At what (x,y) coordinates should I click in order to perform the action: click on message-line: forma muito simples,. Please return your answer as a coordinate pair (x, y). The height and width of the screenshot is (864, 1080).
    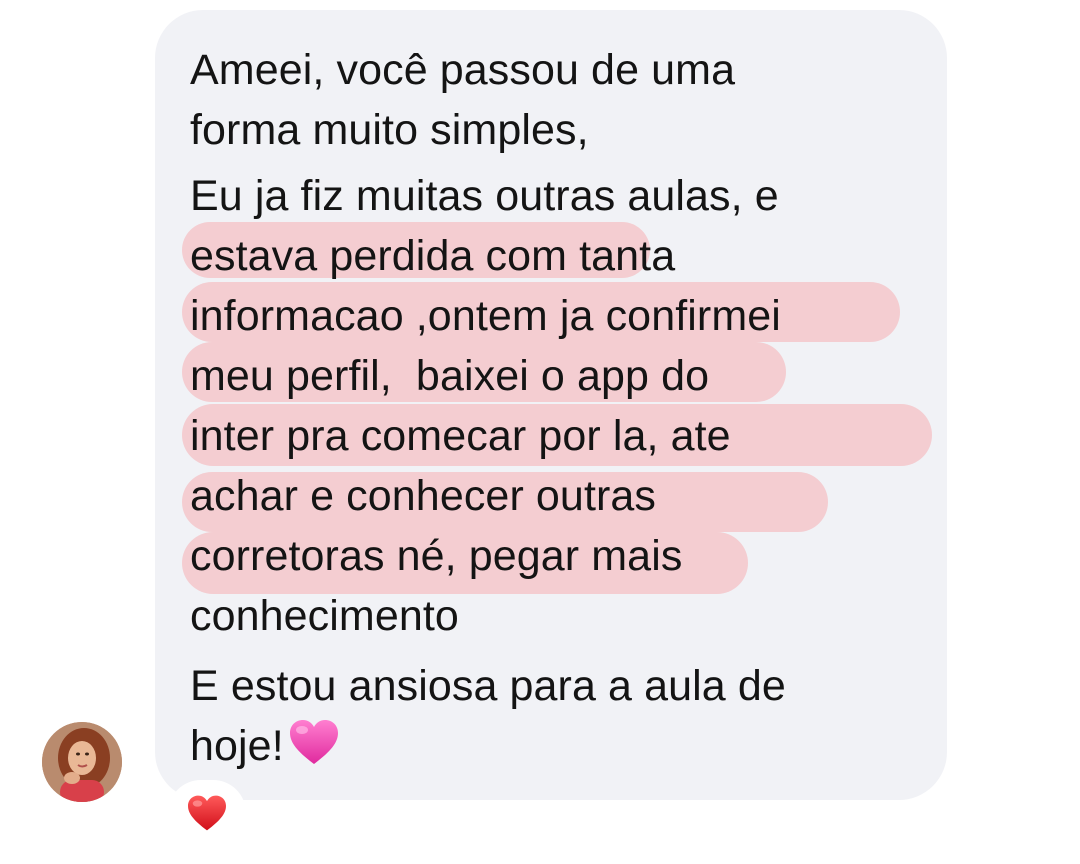
    Looking at the image, I should click on (389, 130).